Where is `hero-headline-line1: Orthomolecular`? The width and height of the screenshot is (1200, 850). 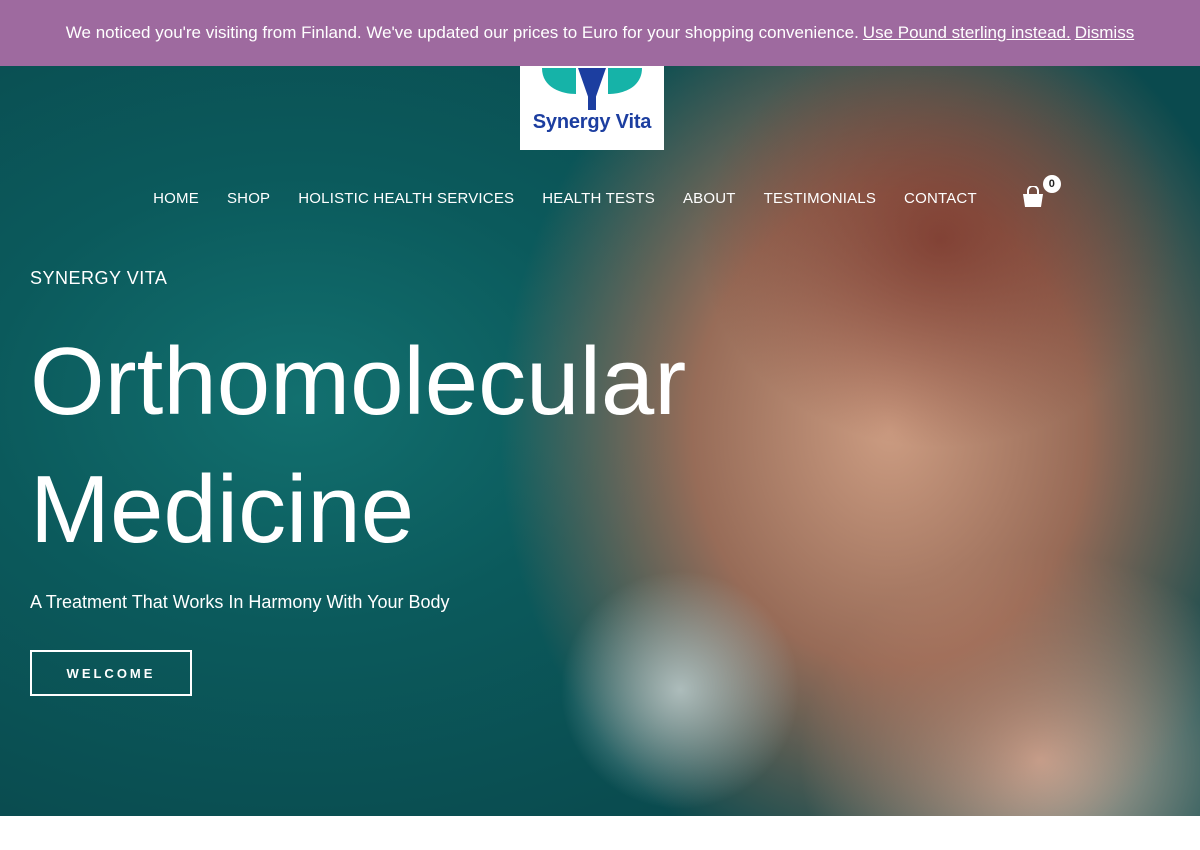 hero-headline-line1: Orthomolecular is located at coordinates (358, 381).